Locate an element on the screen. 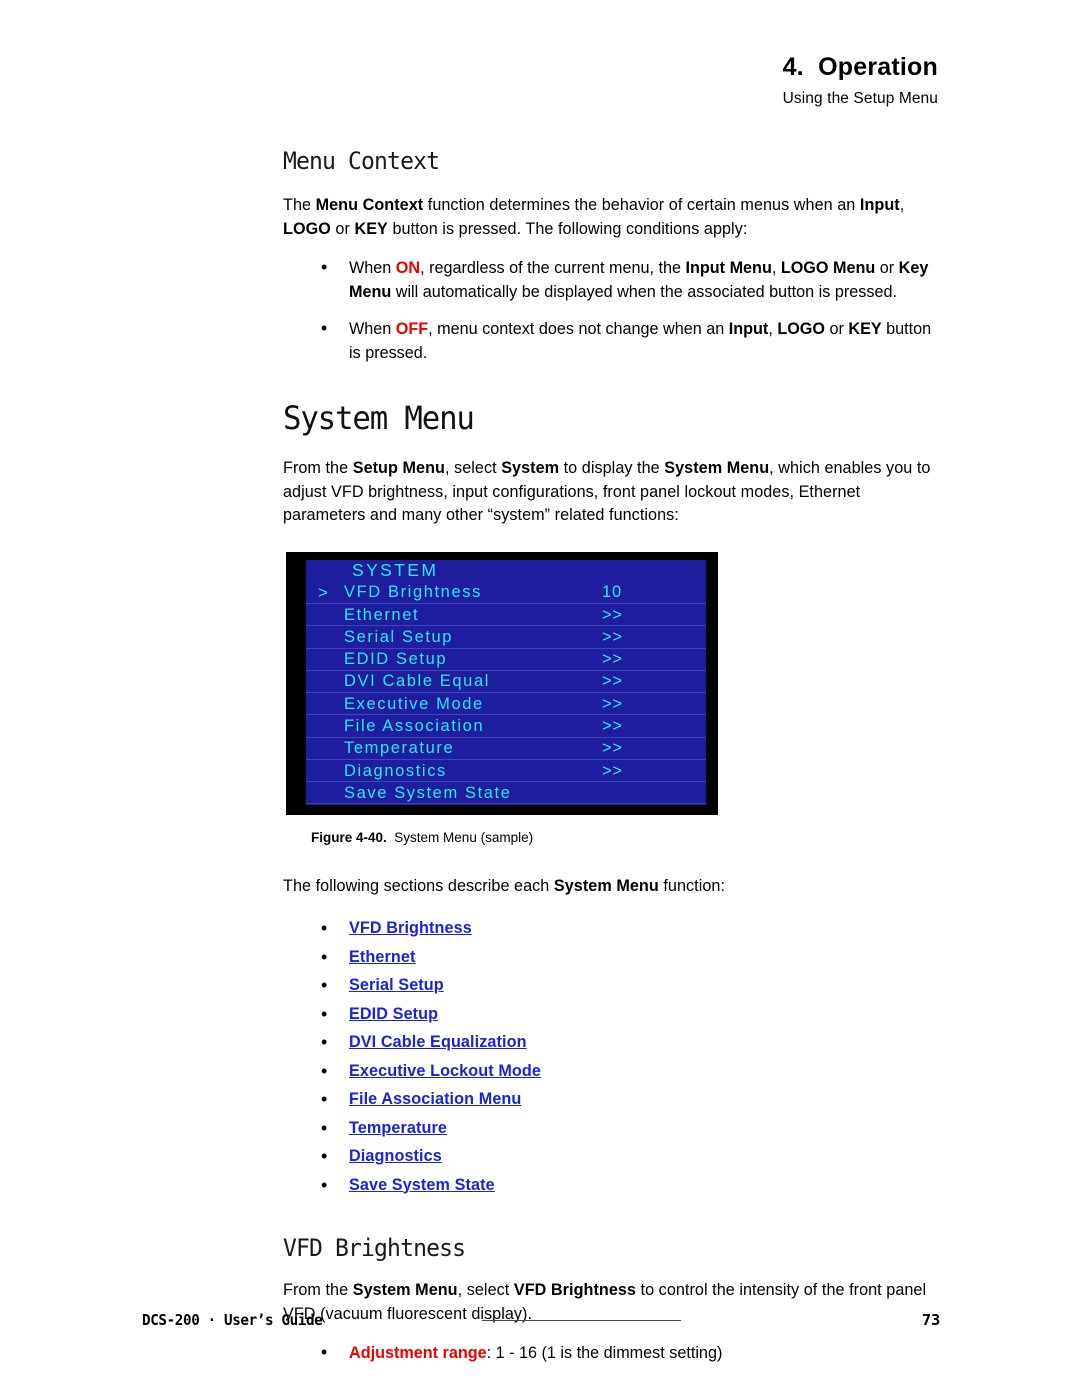 The width and height of the screenshot is (1080, 1397). header-subtitle: Using the Setup Menu is located at coordinates (860, 98).